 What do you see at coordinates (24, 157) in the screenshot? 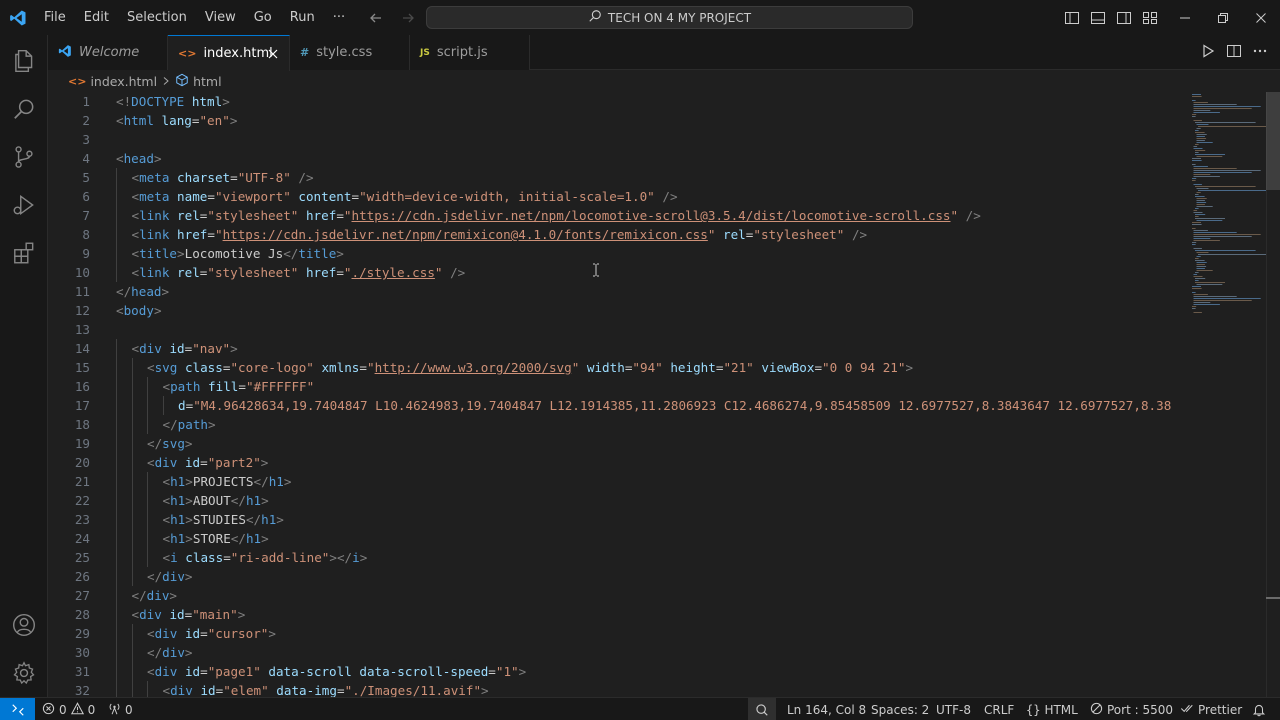
I see `source-control-icon` at bounding box center [24, 157].